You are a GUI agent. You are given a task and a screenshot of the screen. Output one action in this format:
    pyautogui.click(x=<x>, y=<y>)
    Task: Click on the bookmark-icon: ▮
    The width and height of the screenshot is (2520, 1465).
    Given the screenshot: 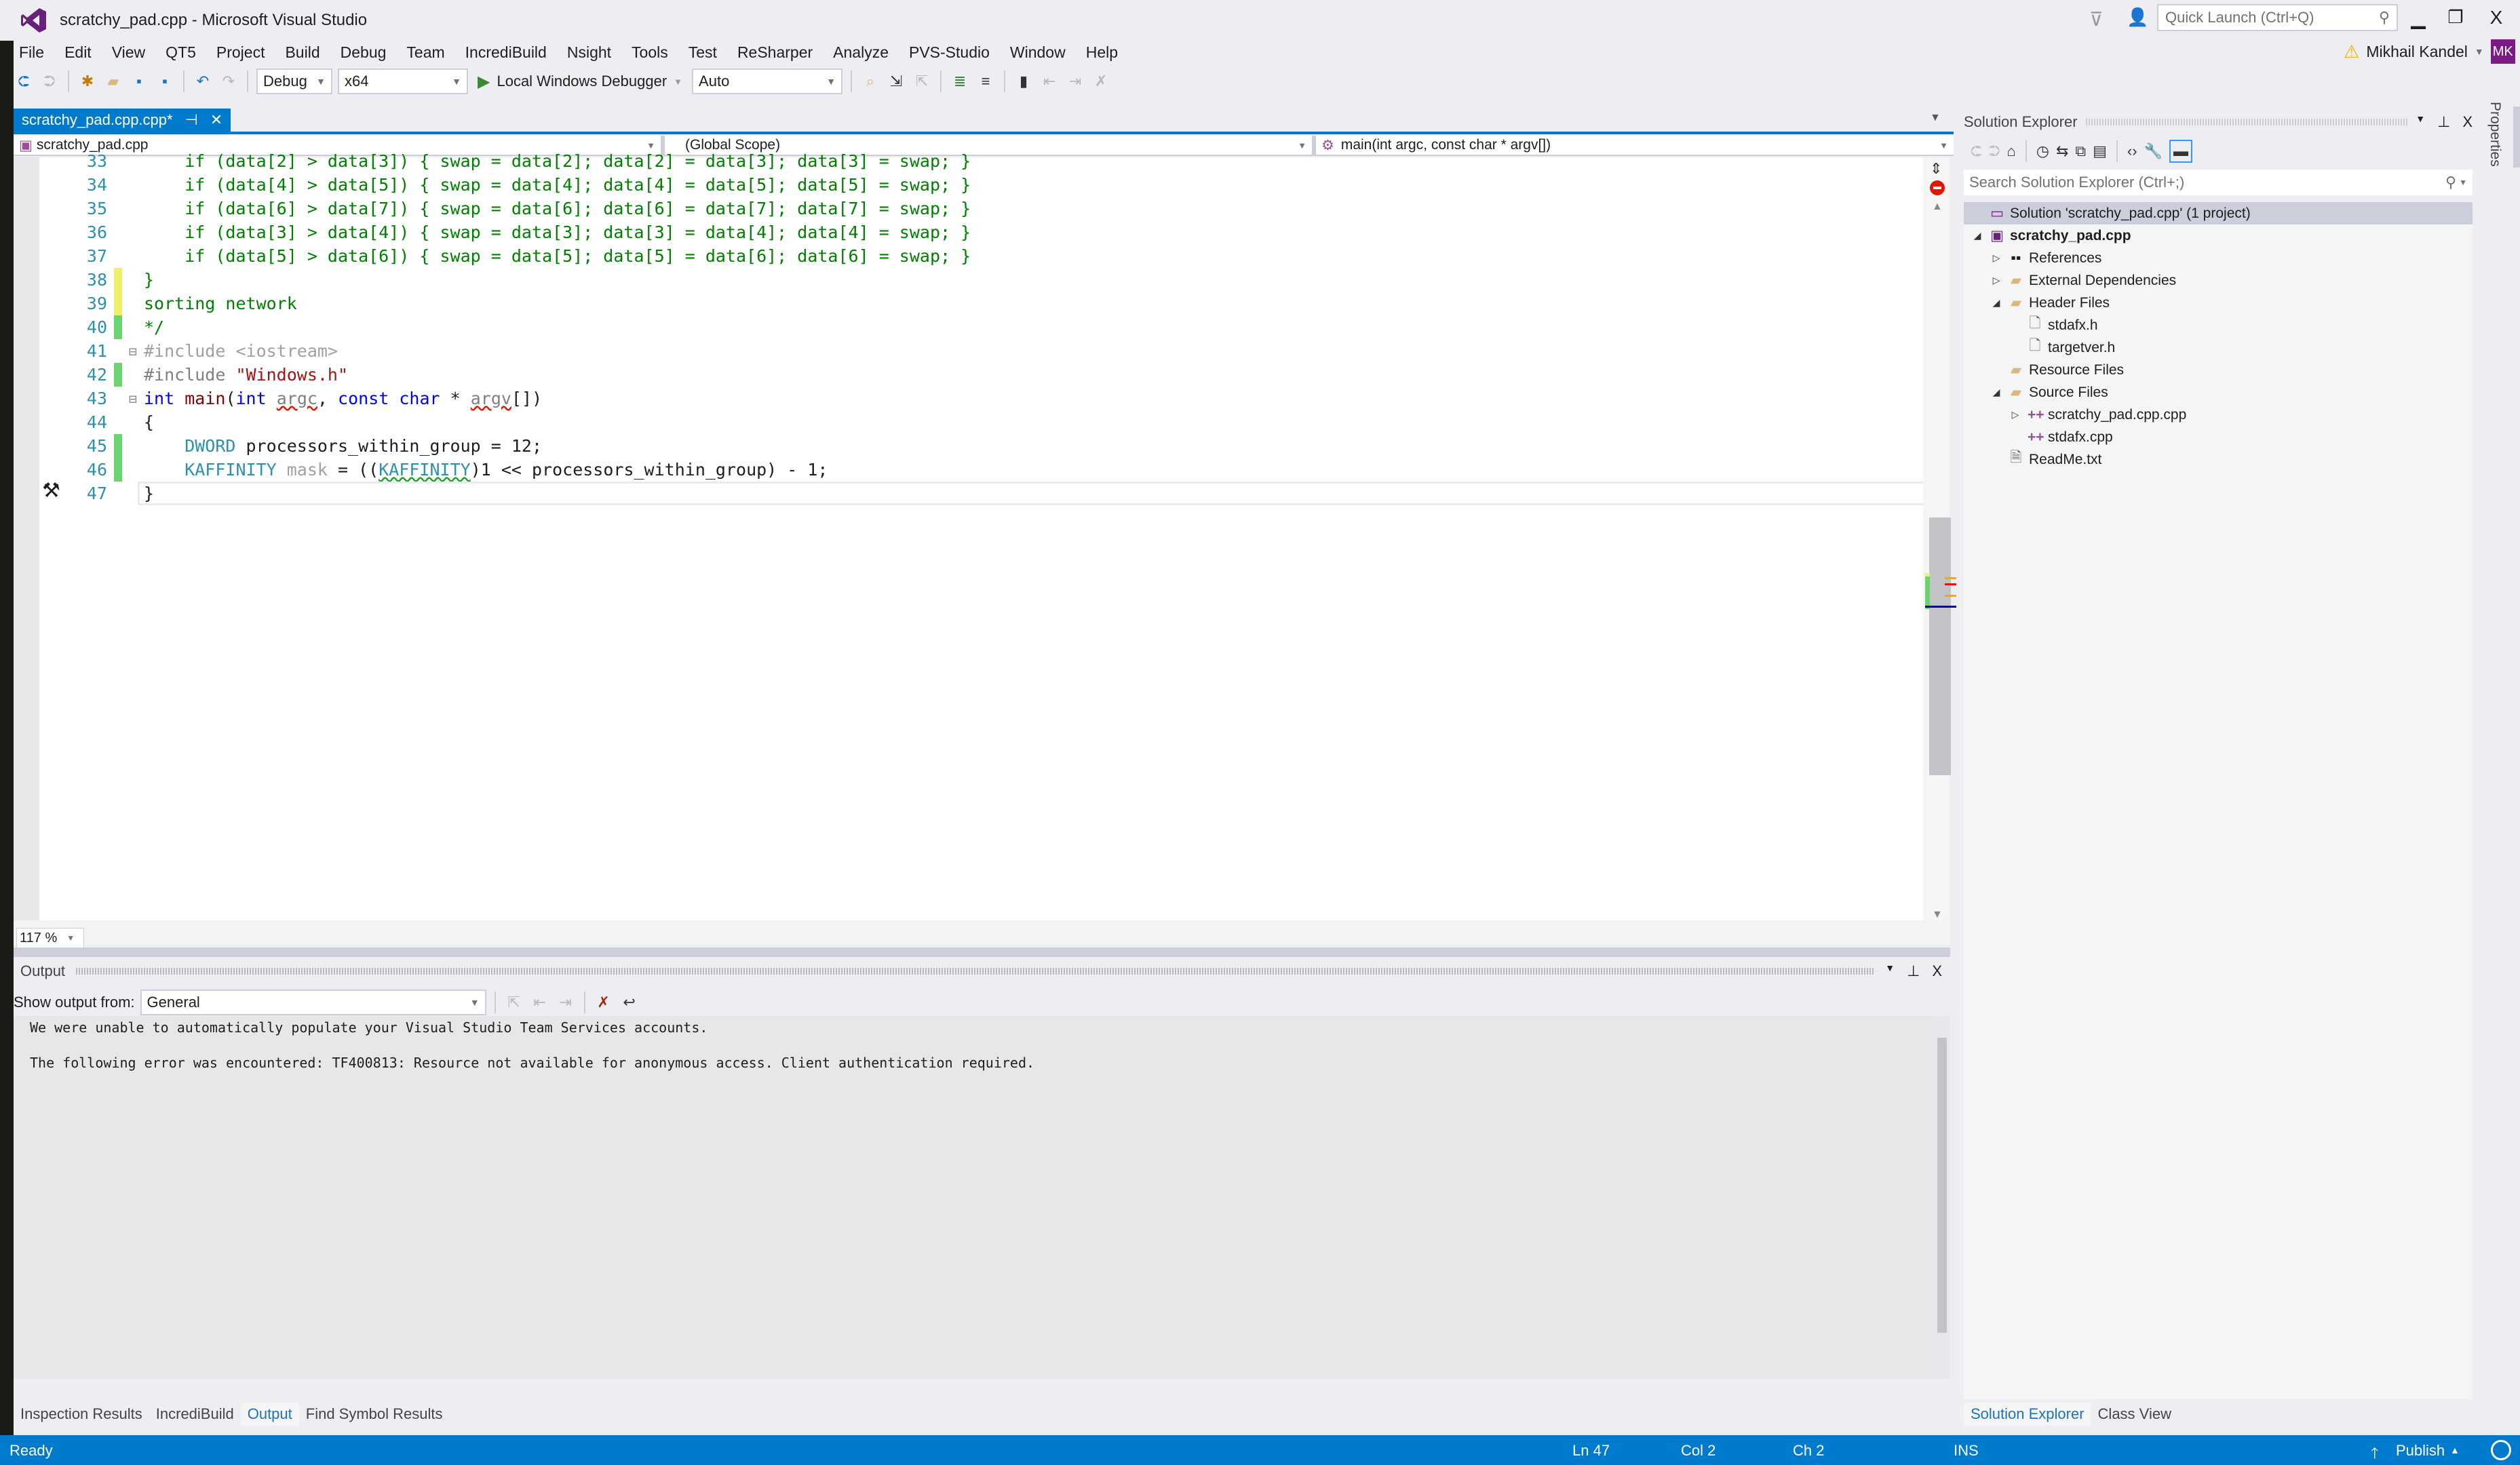 What is the action you would take?
    pyautogui.click(x=1024, y=81)
    